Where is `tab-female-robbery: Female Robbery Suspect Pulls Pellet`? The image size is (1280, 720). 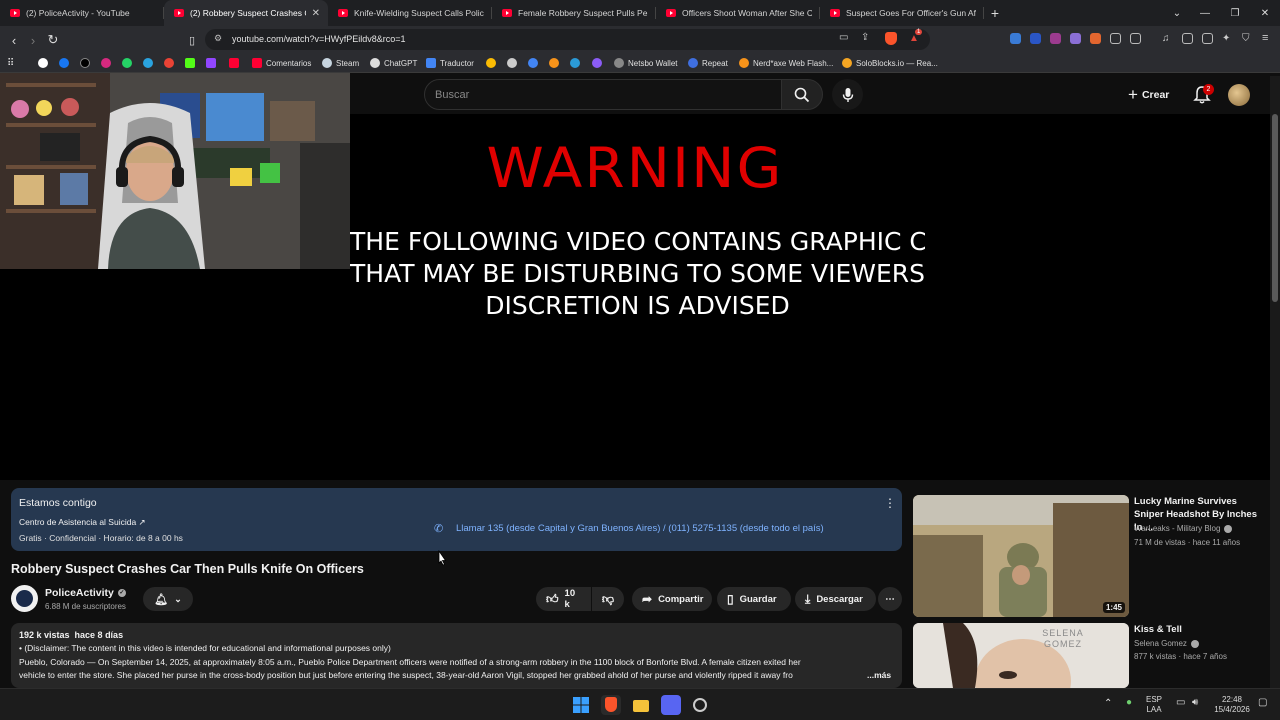
tab-female-robbery: Female Robbery Suspect Pulls Pellet is located at coordinates (574, 13).